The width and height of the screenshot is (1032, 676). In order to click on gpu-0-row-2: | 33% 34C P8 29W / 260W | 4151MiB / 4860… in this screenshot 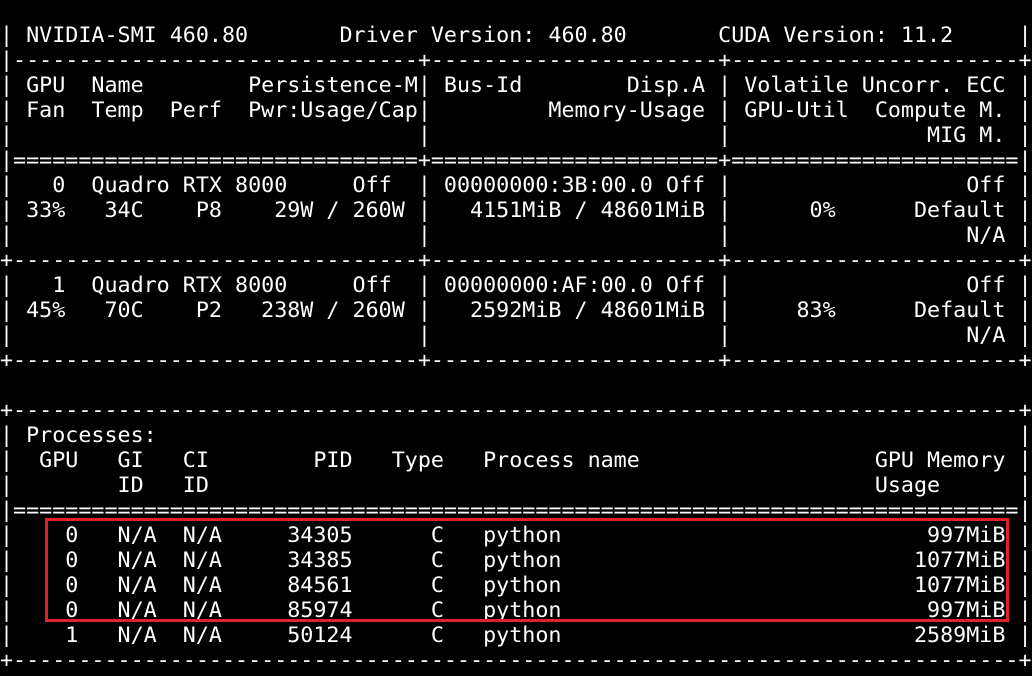, I will do `click(516, 210)`.